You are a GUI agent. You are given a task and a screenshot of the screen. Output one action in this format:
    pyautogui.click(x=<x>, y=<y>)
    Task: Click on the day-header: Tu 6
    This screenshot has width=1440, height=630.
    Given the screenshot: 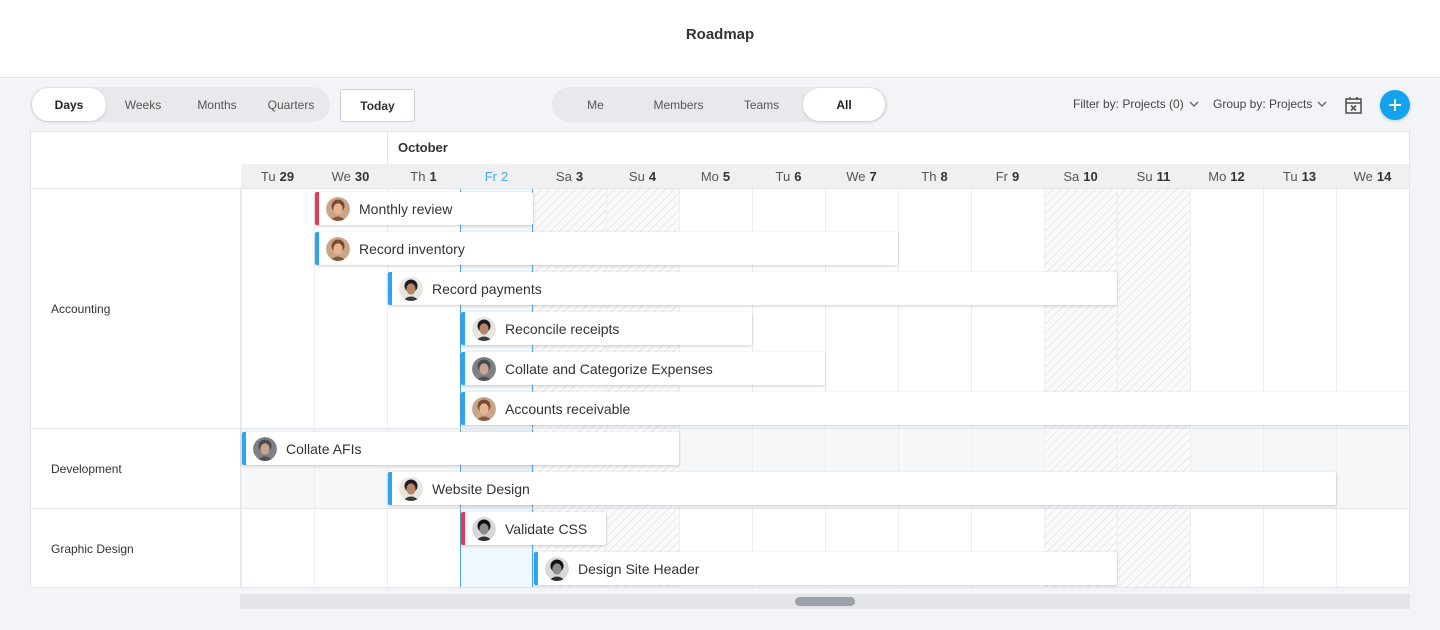 What is the action you would take?
    pyautogui.click(x=788, y=176)
    